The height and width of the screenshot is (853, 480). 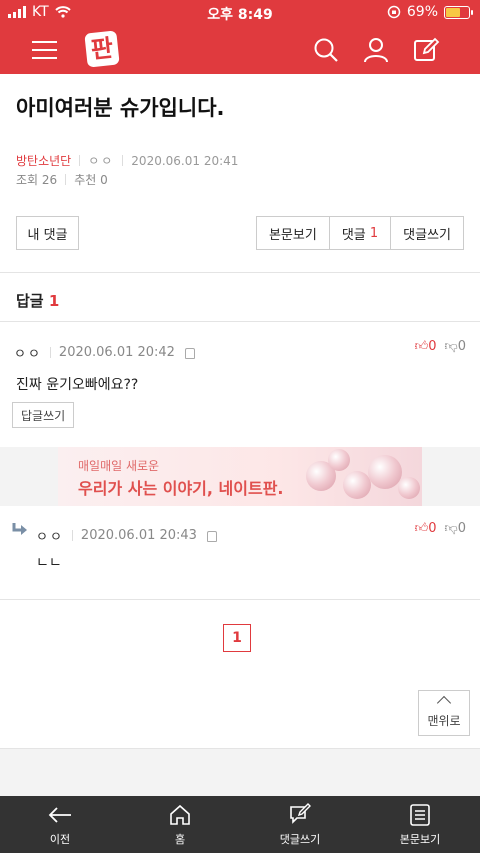 What do you see at coordinates (426, 233) in the screenshot?
I see `write-comment-button: 댓글쓰기` at bounding box center [426, 233].